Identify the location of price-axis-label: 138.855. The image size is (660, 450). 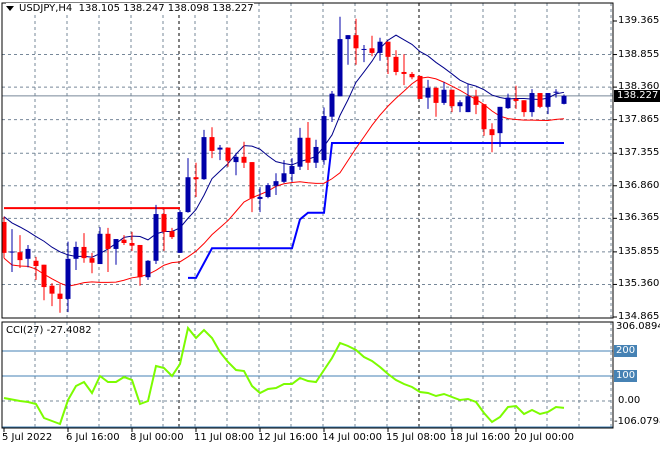
(639, 54).